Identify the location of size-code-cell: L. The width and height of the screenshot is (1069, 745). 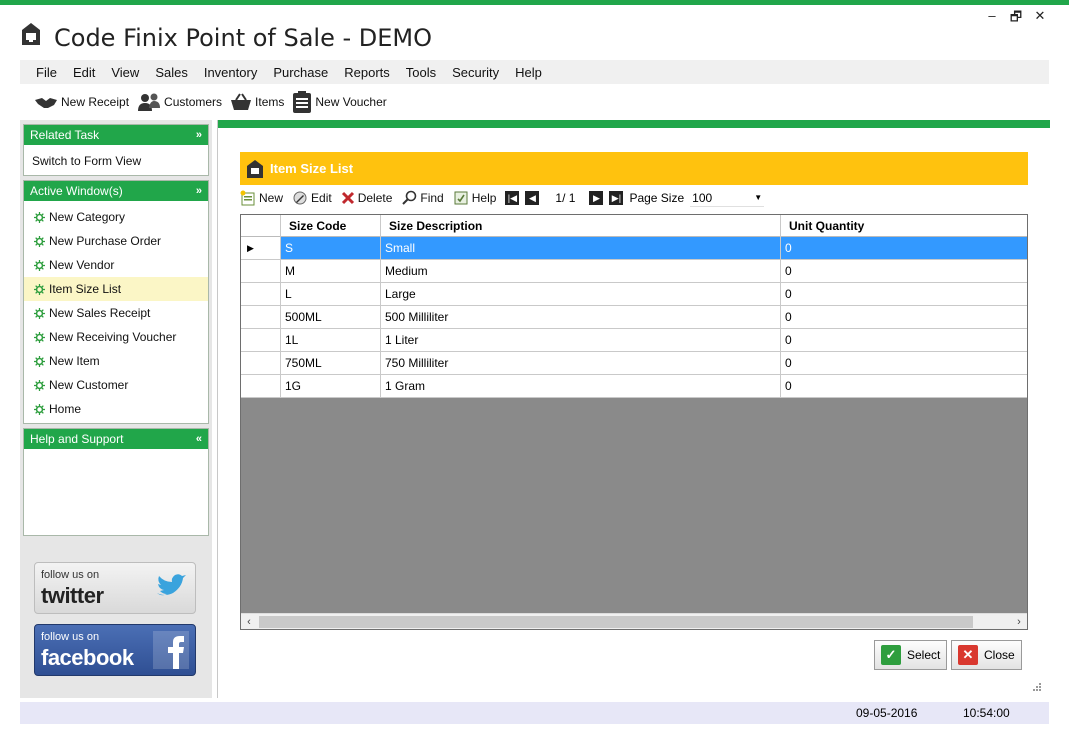
(331, 294).